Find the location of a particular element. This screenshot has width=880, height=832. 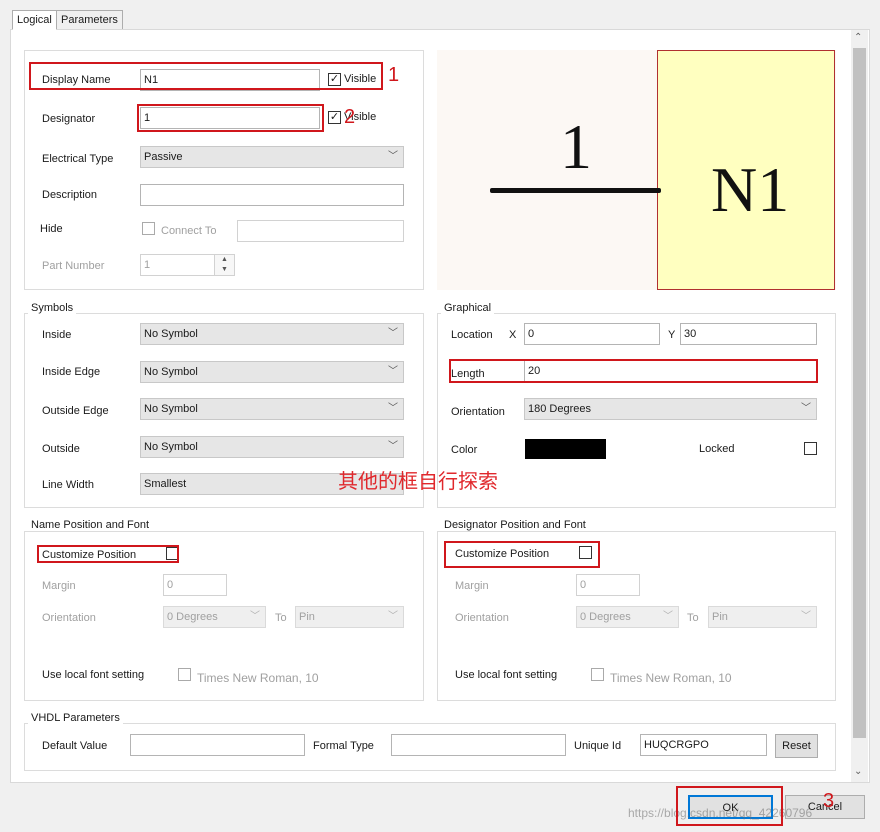

color-label: Color is located at coordinates (464, 450).